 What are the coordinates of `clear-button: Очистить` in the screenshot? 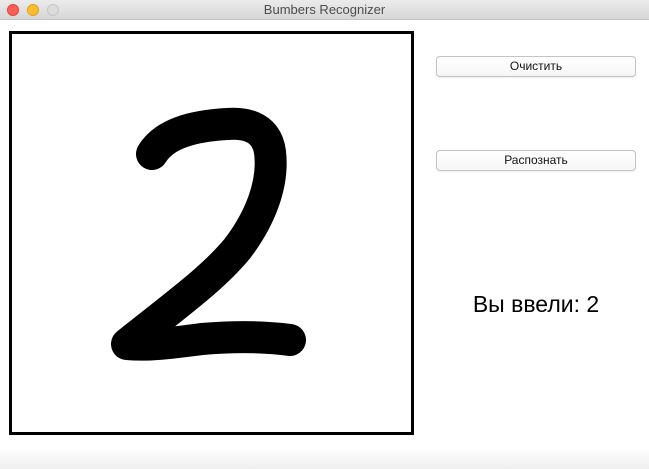 It's located at (536, 66).